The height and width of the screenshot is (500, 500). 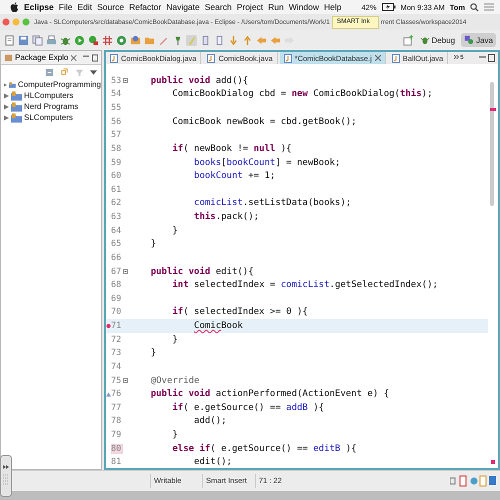 I want to click on menu-item: Source, so click(x=110, y=7).